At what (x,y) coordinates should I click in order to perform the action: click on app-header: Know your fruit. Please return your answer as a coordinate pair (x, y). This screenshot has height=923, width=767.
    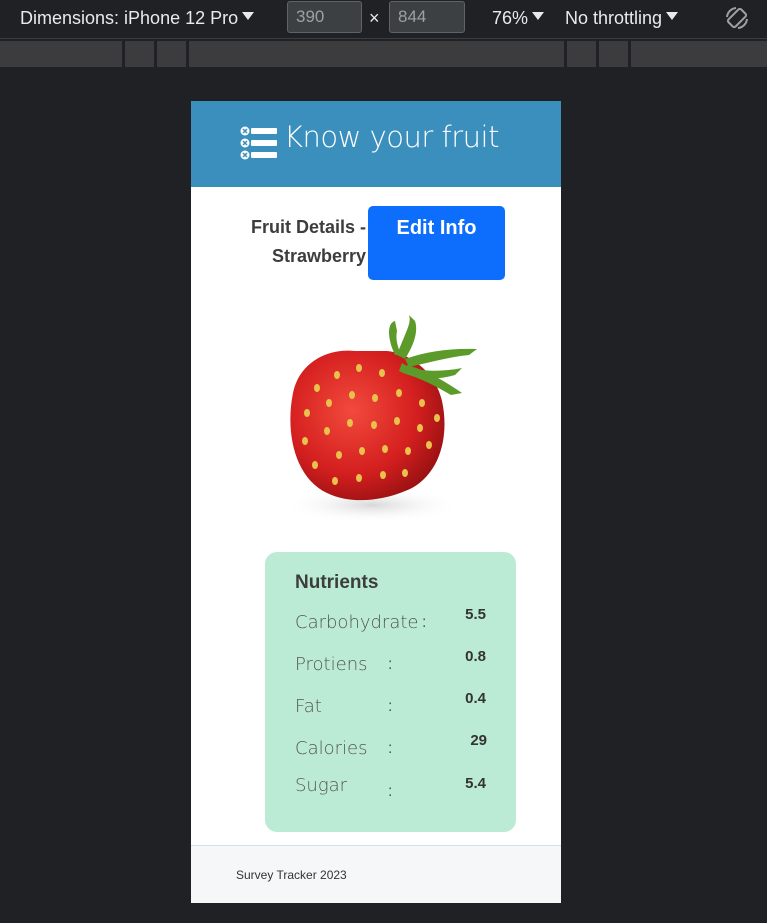
    Looking at the image, I should click on (376, 144).